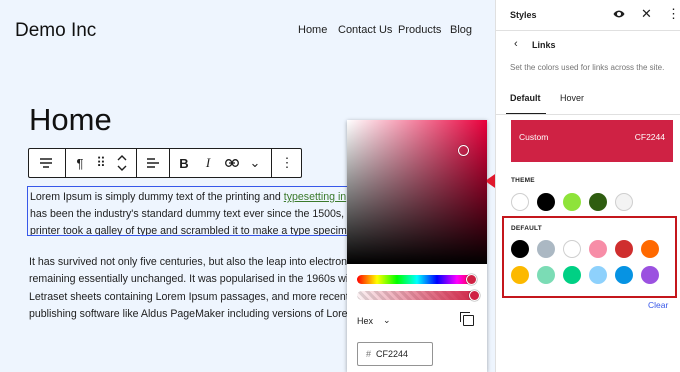 This screenshot has width=680, height=372. What do you see at coordinates (516, 44) in the screenshot?
I see `back-chevron-icon: ‹` at bounding box center [516, 44].